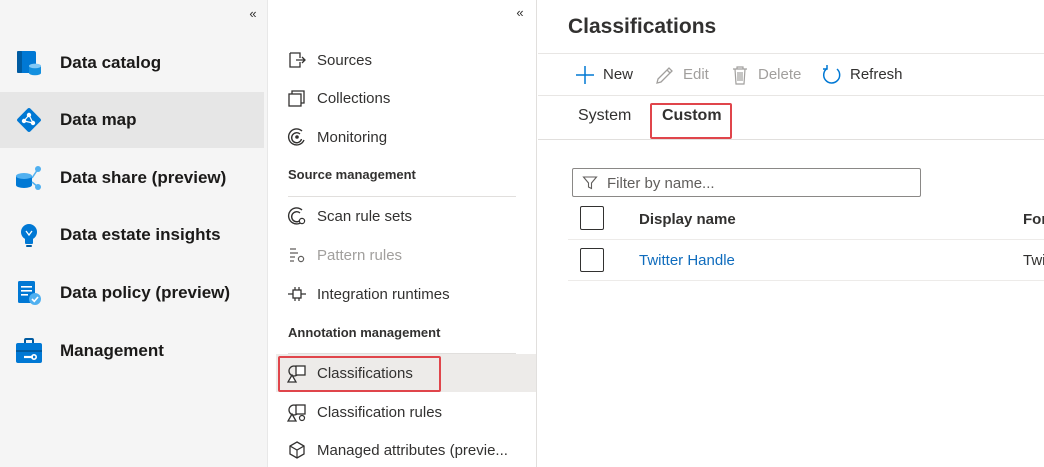  I want to click on integration-runtimes-icon, so click(297, 294).